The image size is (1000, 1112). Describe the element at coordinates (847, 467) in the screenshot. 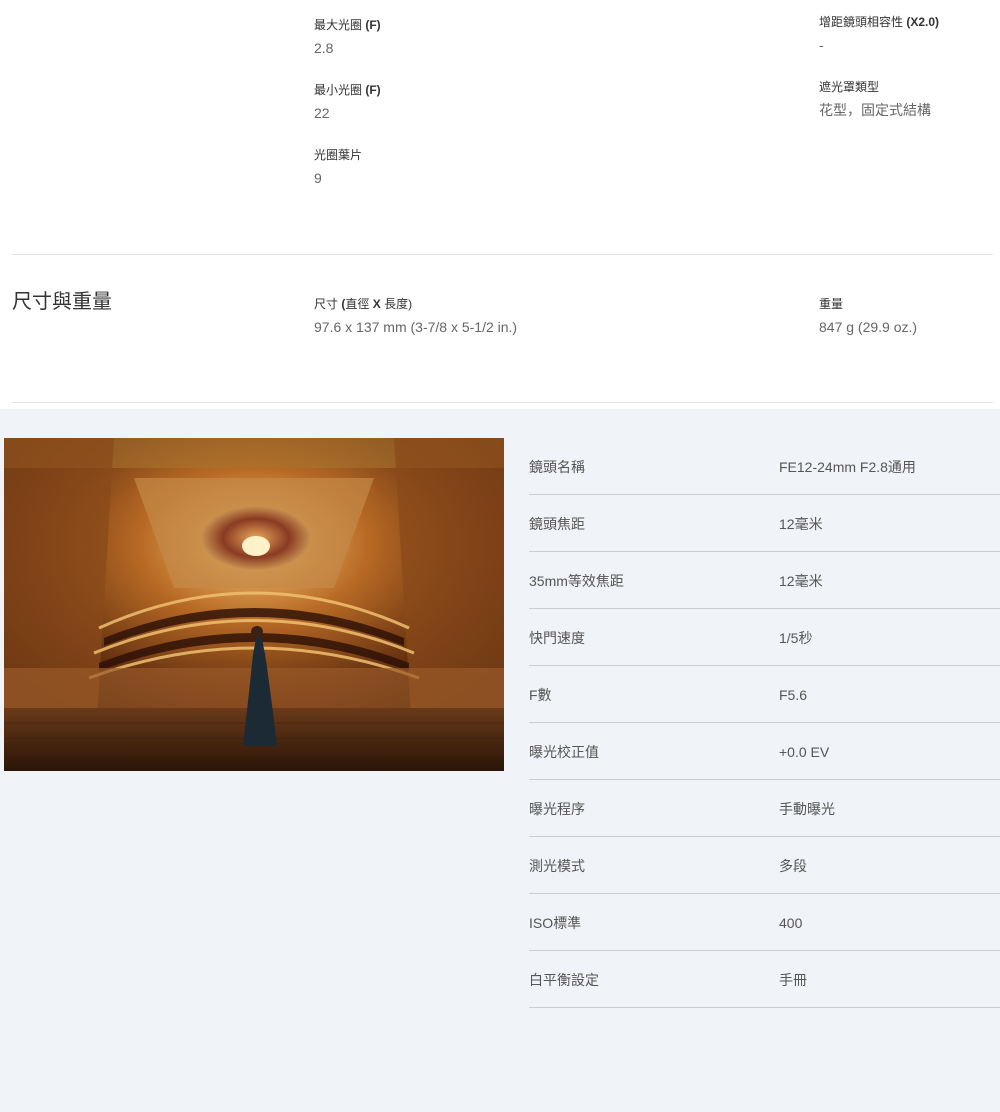

I see `exif-value: FE12-24mm F2.8通用` at that location.